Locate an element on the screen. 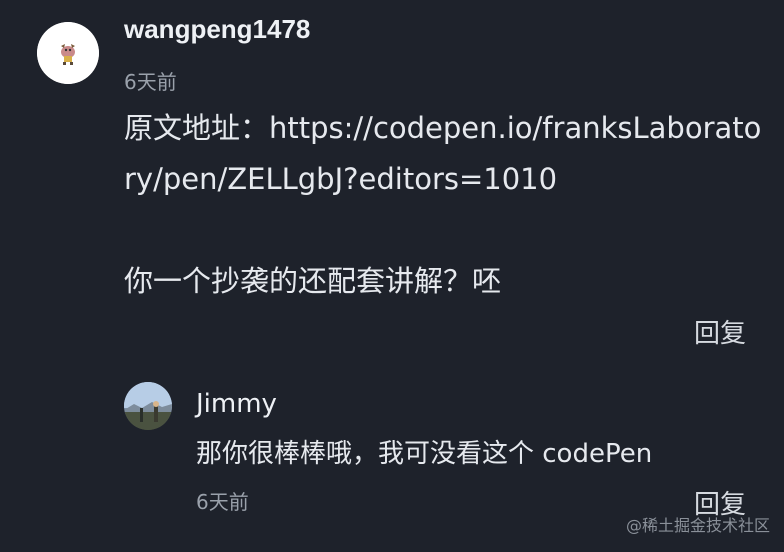 This screenshot has width=784, height=552. landscape-avatar is located at coordinates (148, 406).